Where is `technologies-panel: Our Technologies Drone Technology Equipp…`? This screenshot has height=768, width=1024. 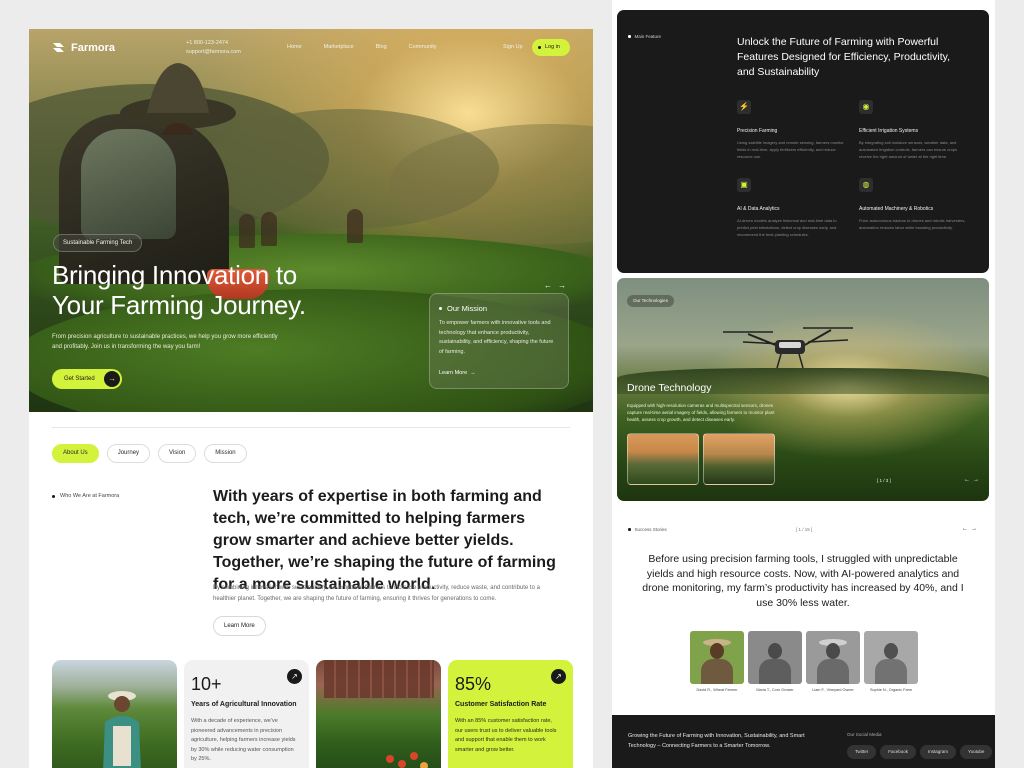 technologies-panel: Our Technologies Drone Technology Equipp… is located at coordinates (803, 389).